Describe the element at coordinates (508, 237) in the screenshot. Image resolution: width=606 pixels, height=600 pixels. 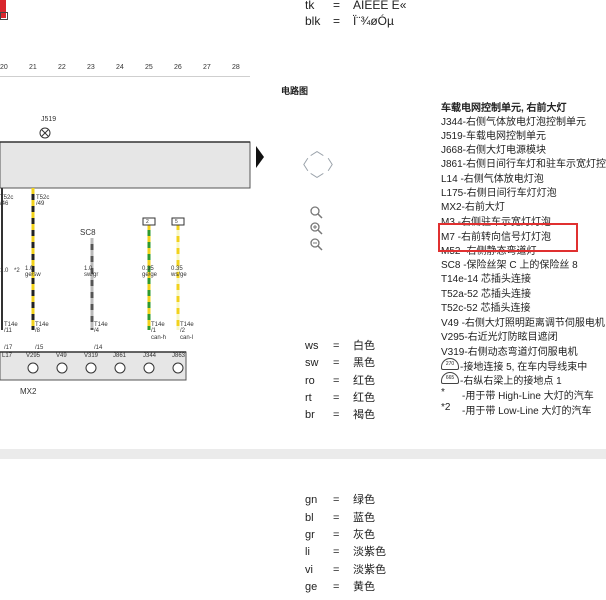
I see `highlight-box` at that location.